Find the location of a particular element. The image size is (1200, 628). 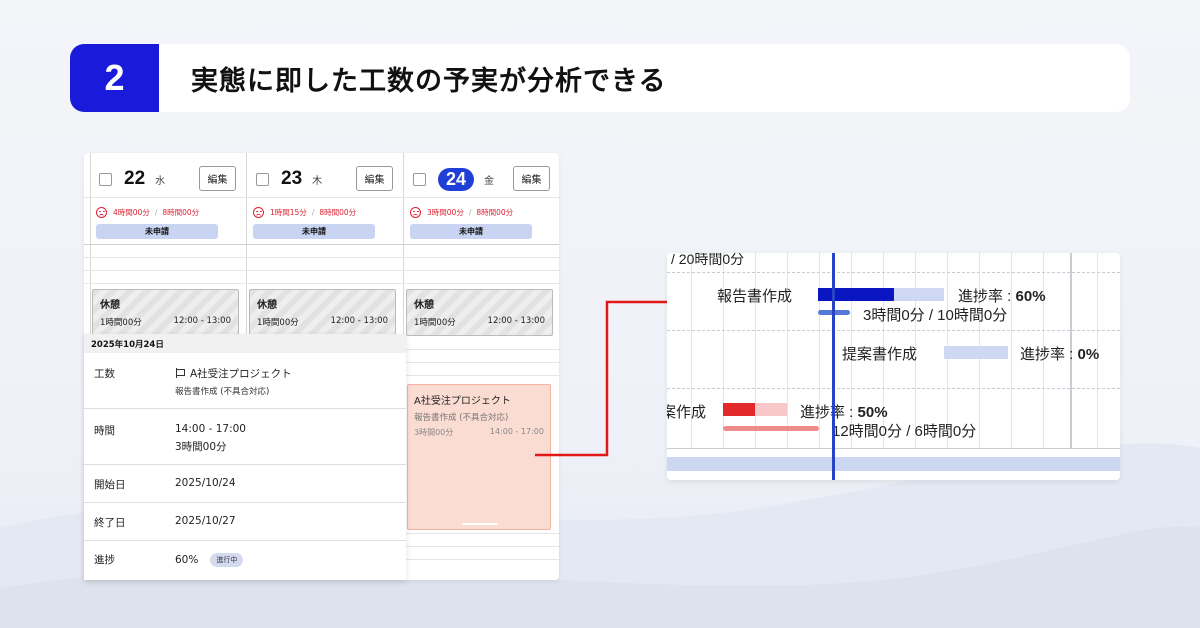

progress-value: 50% is located at coordinates (872, 412).